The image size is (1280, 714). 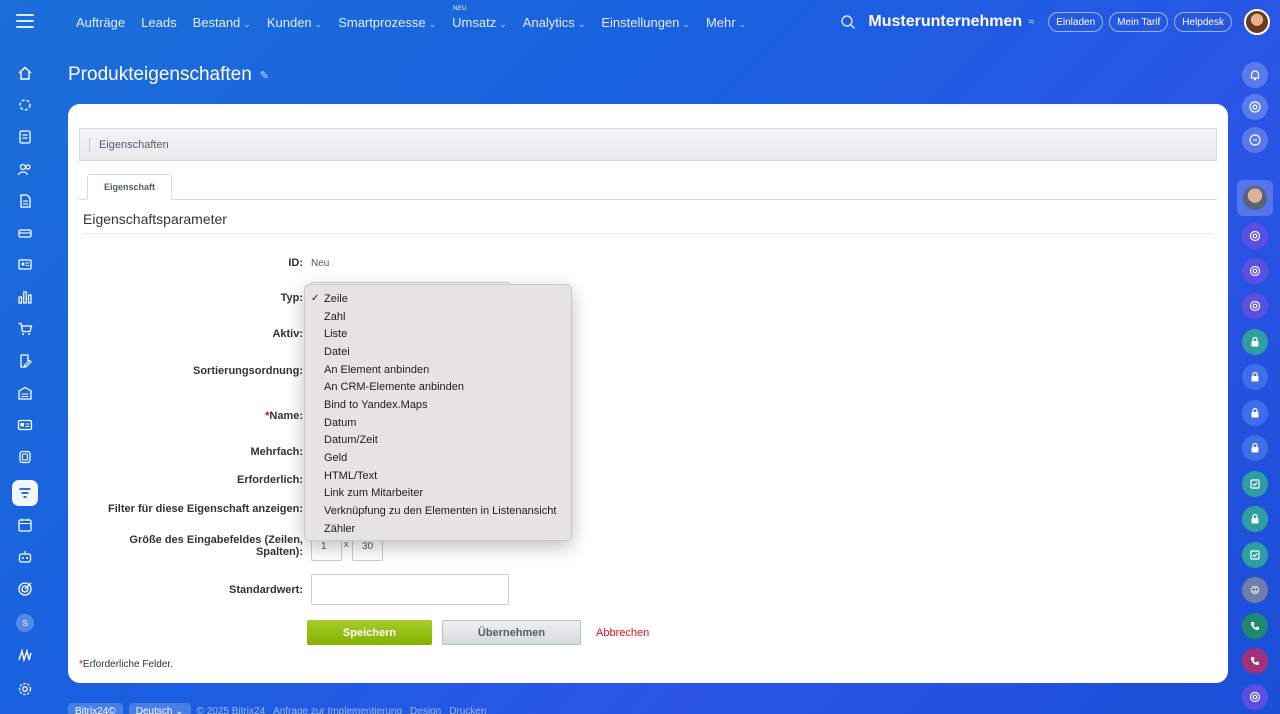 What do you see at coordinates (438, 423) in the screenshot?
I see `option-datum: Datum` at bounding box center [438, 423].